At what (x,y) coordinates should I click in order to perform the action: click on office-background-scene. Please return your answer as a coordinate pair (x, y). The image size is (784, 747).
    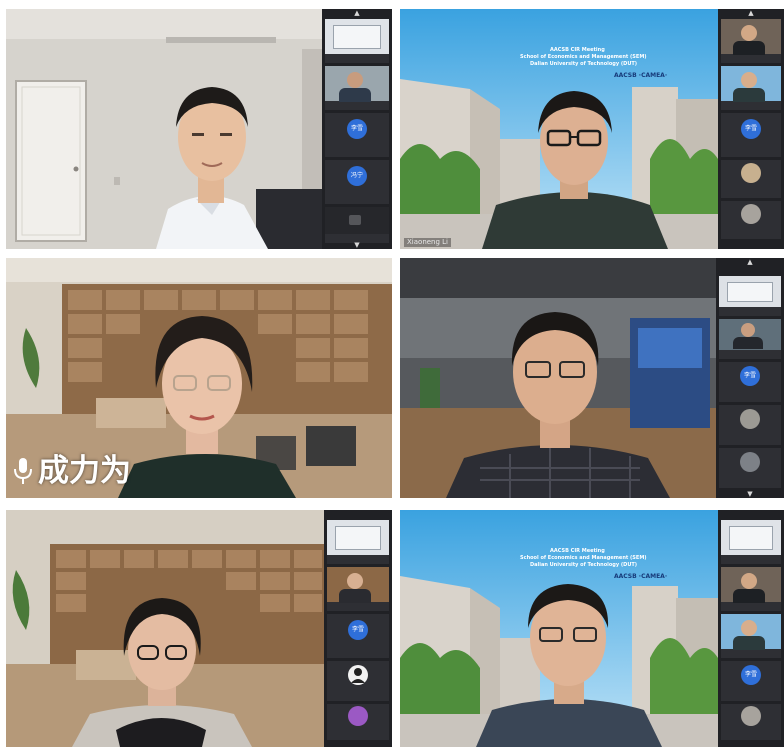
    Looking at the image, I should click on (164, 129).